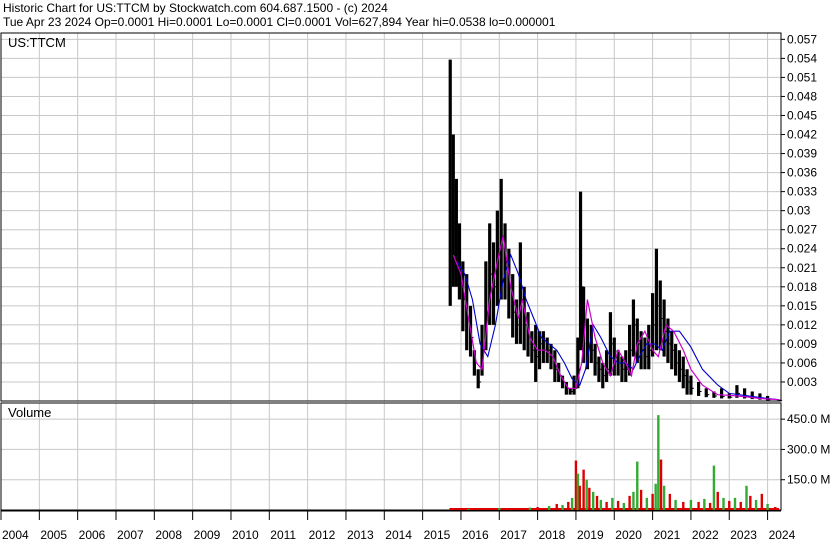  Describe the element at coordinates (802, 287) in the screenshot. I see `price-tick-label: 0.018` at that location.